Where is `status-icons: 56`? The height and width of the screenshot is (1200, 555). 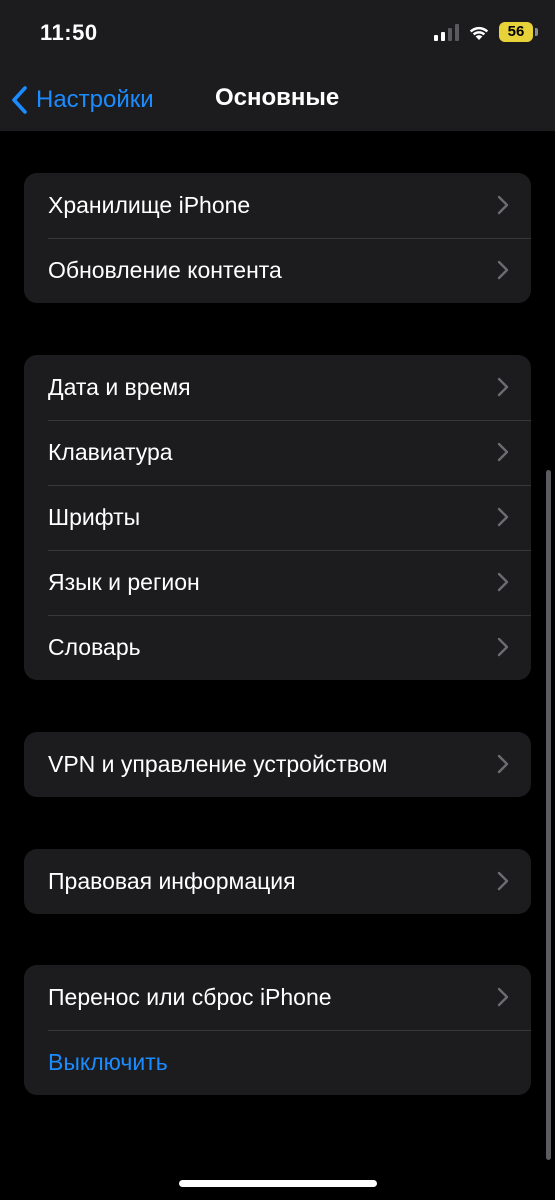 status-icons: 56 is located at coordinates (486, 32).